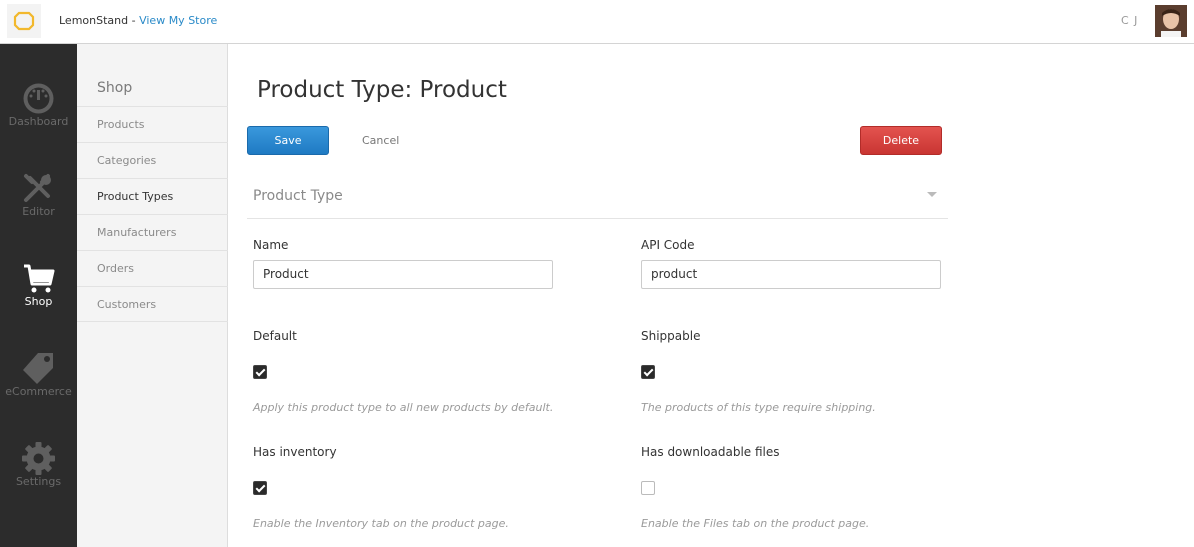 Image resolution: width=1194 pixels, height=547 pixels. I want to click on section-title: Product Type, so click(298, 196).